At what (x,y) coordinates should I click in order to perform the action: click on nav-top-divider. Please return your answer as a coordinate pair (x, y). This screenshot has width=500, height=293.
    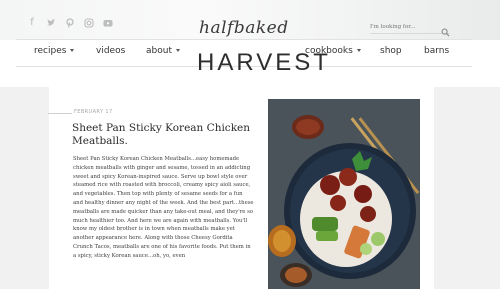
    Looking at the image, I should click on (244, 39).